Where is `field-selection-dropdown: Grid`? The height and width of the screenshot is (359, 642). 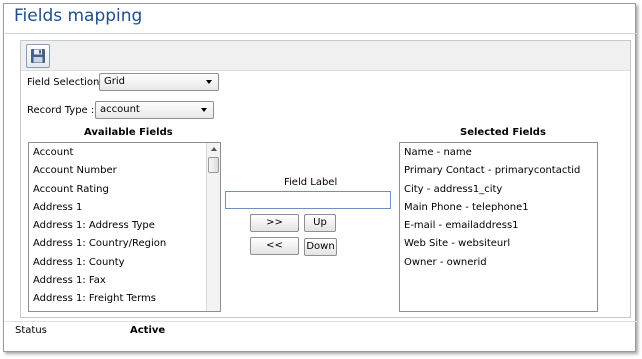
field-selection-dropdown: Grid is located at coordinates (159, 82).